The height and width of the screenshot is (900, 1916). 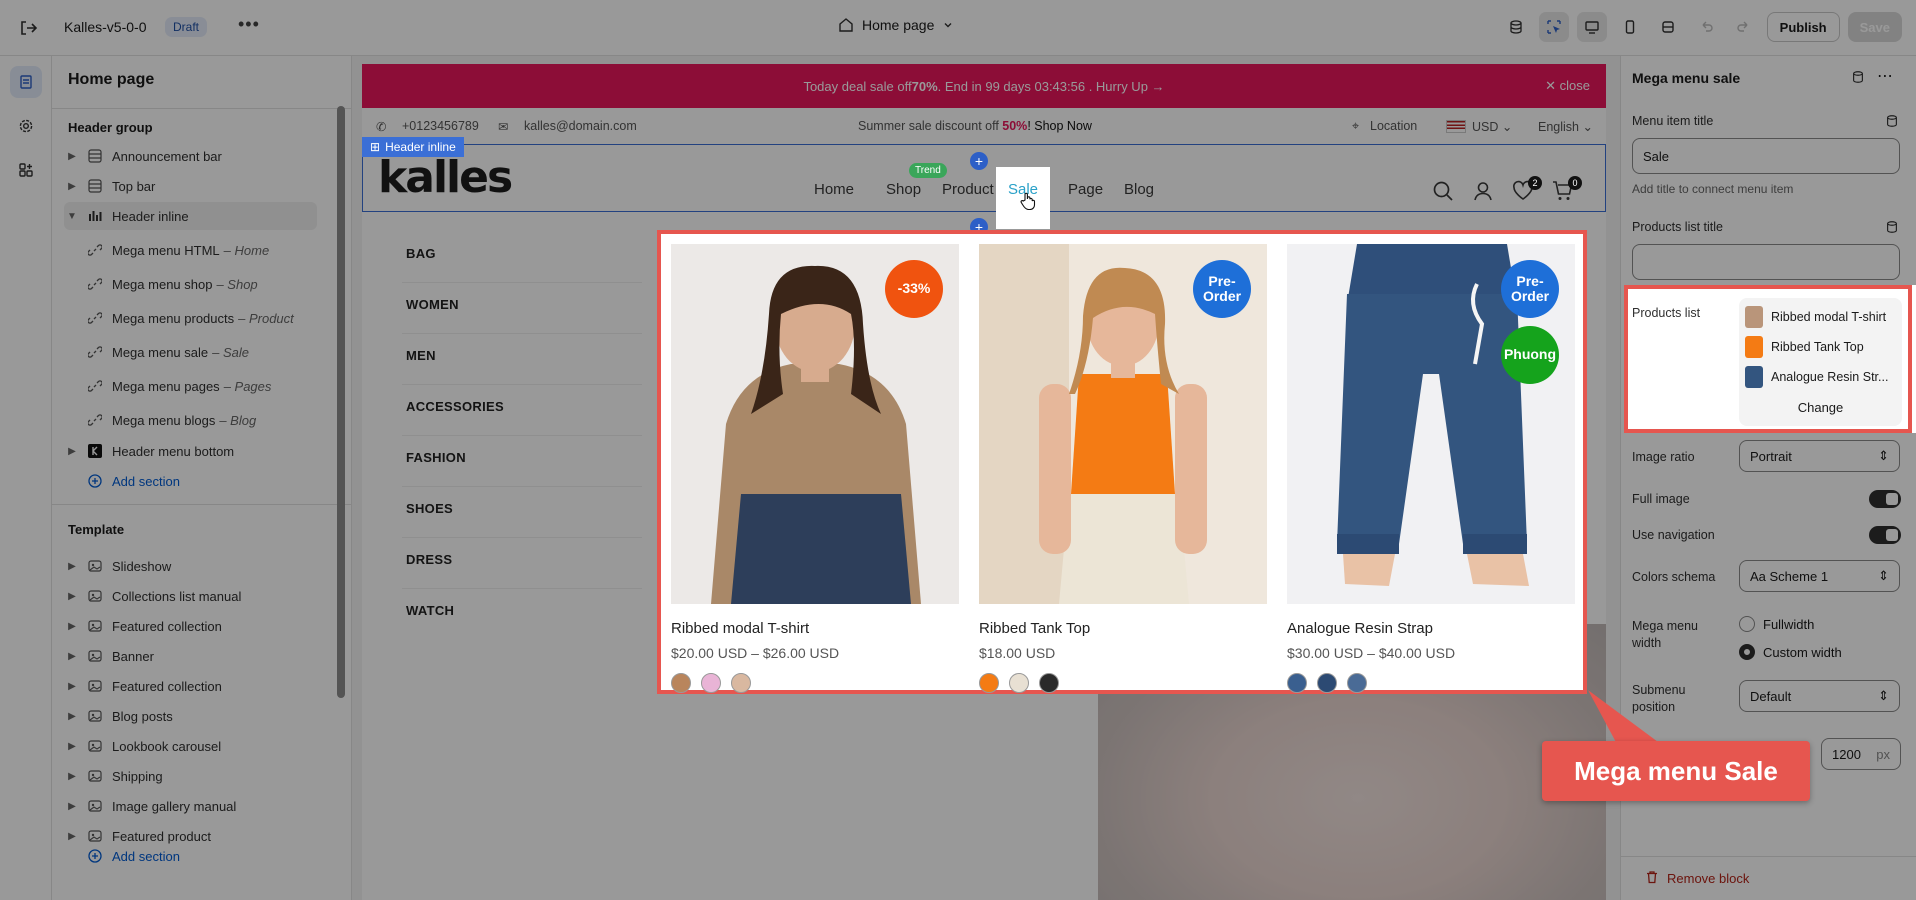 I want to click on callout-label: Mega menu Sale, so click(x=1676, y=771).